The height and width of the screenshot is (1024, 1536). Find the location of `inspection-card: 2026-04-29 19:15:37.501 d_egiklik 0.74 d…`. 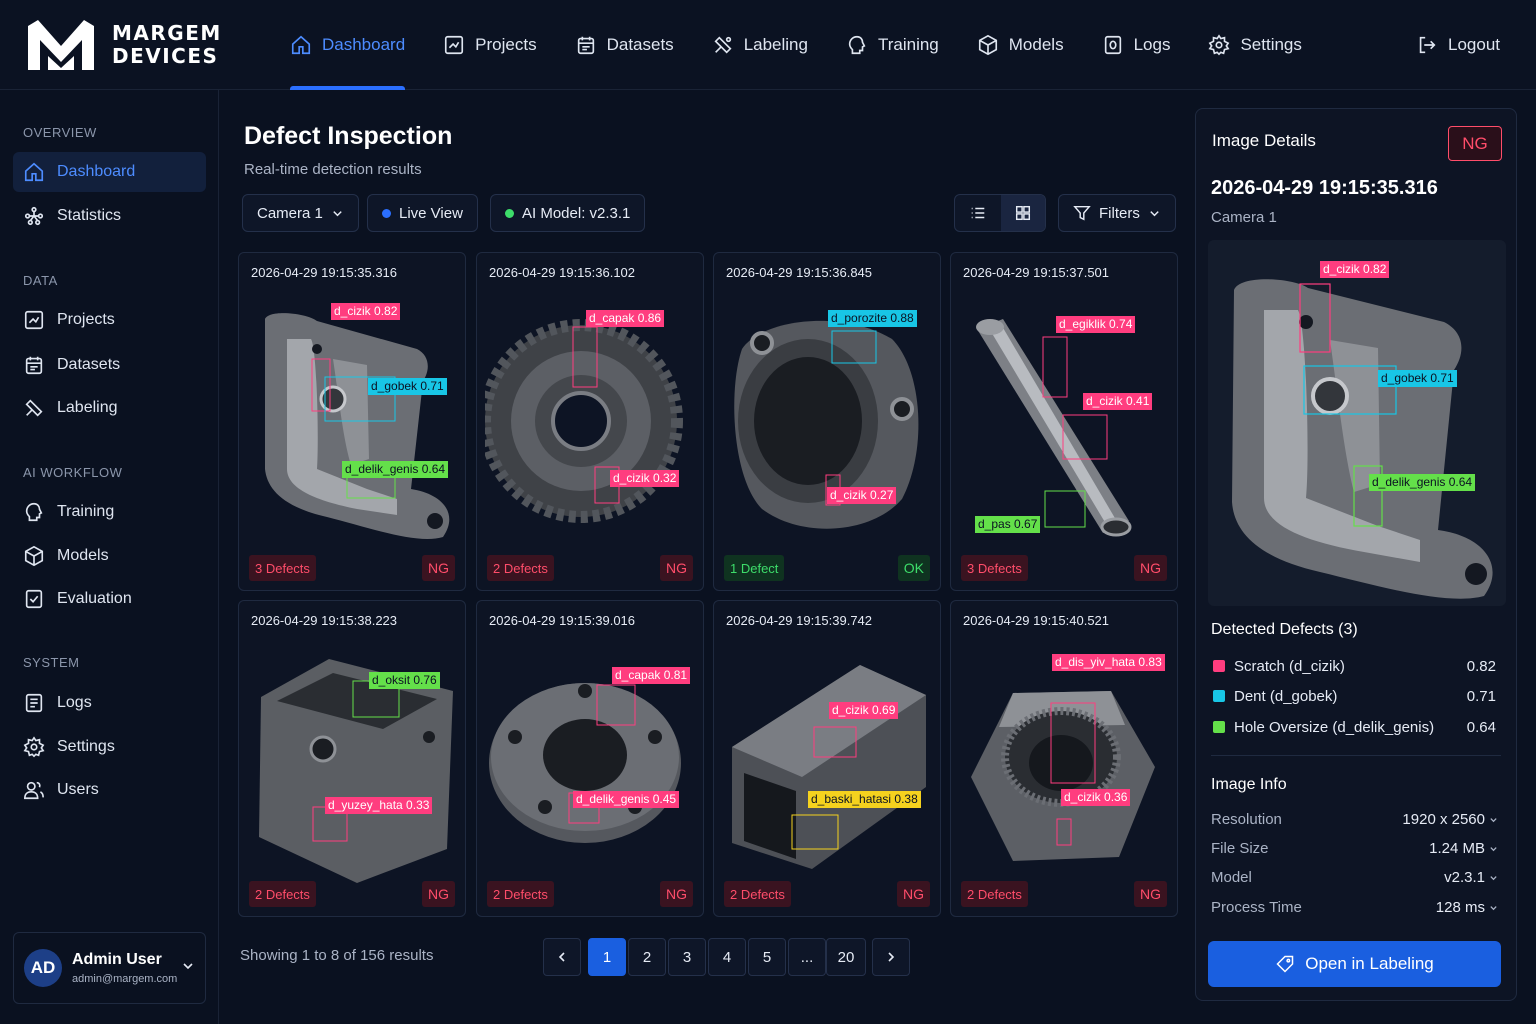

inspection-card: 2026-04-29 19:15:37.501 d_egiklik 0.74 d… is located at coordinates (1064, 421).